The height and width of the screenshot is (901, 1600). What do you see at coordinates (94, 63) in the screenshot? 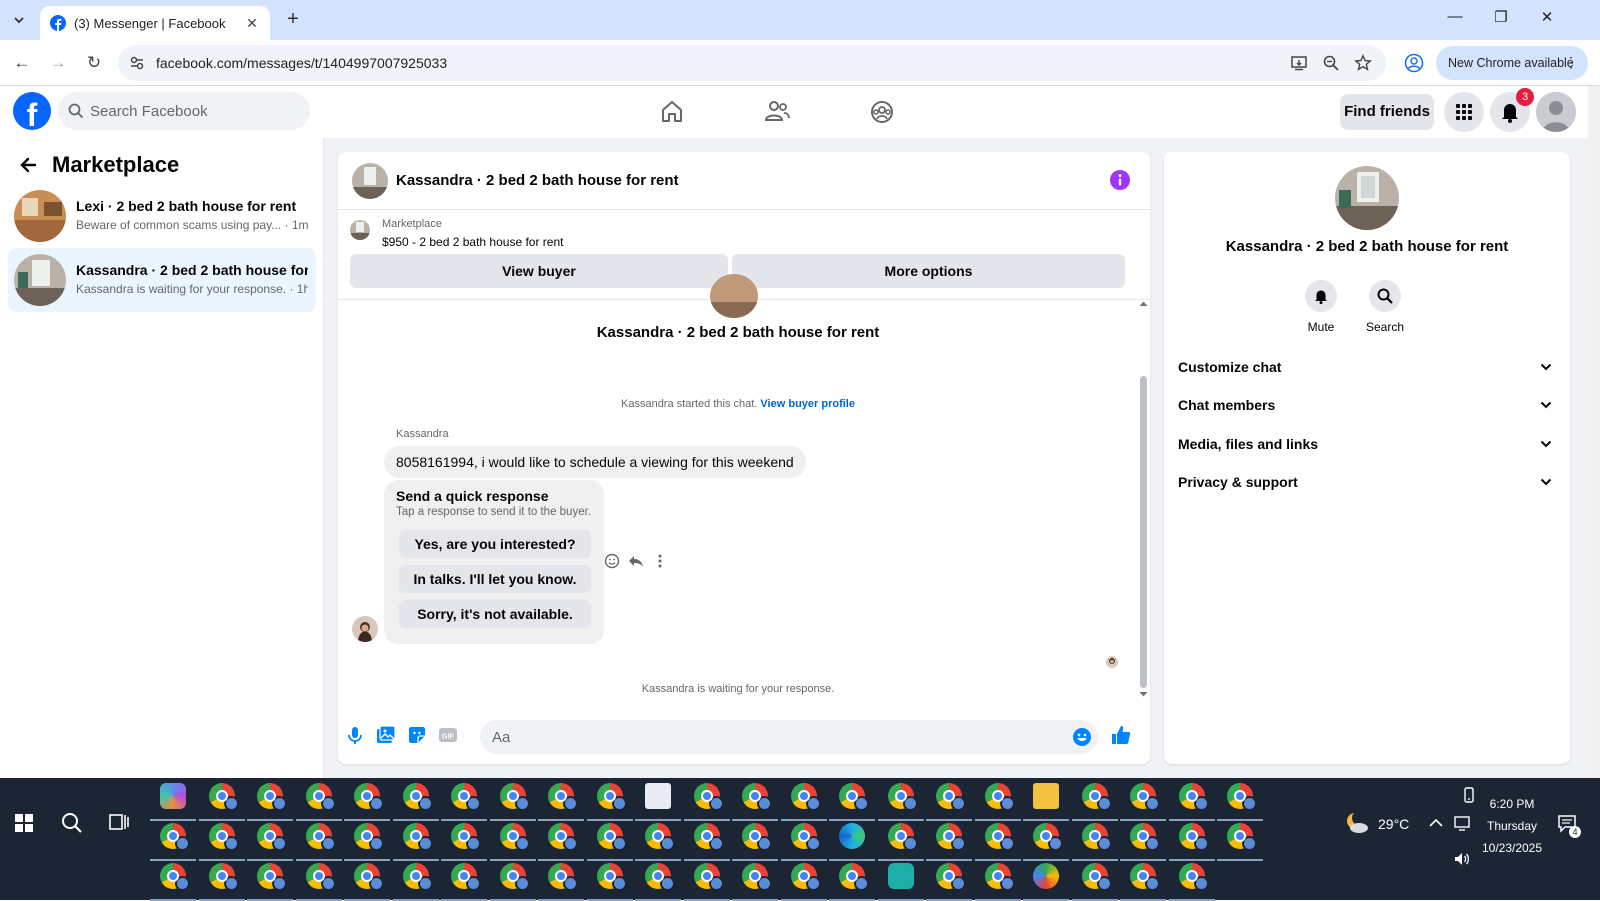
I see `reload-button: ↻` at bounding box center [94, 63].